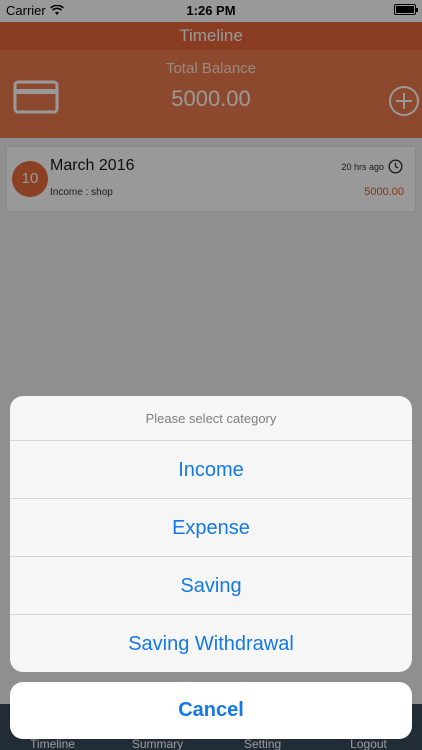 The height and width of the screenshot is (750, 422). I want to click on option-saving: Saving, so click(211, 586).